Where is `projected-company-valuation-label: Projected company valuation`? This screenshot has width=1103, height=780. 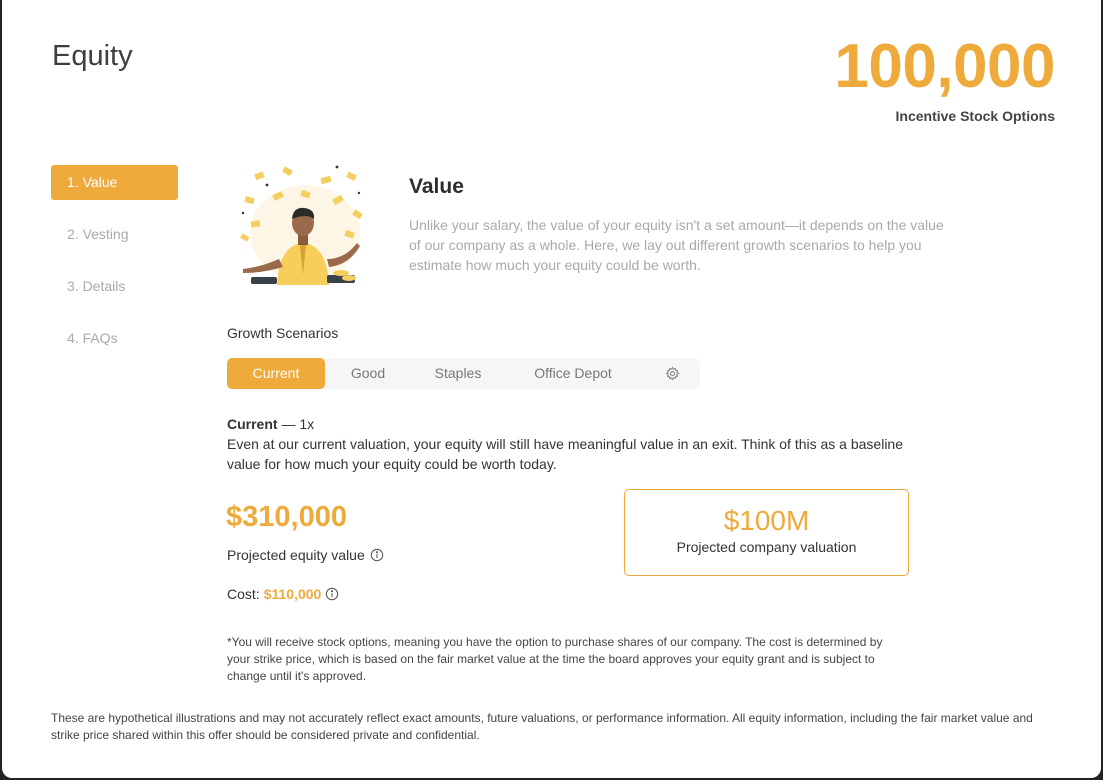 projected-company-valuation-label: Projected company valuation is located at coordinates (766, 547).